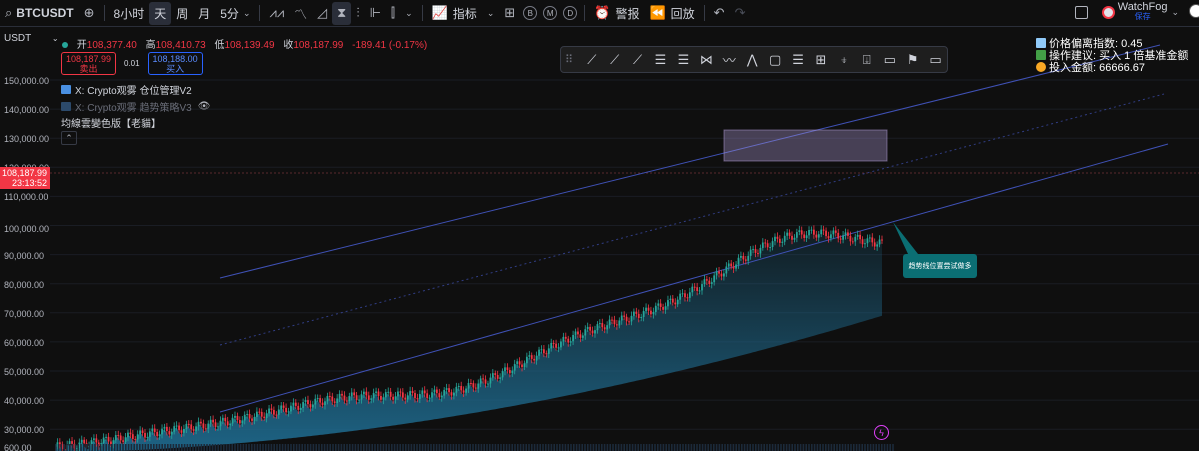 The image size is (1199, 451). Describe the element at coordinates (881, 432) in the screenshot. I see `lightning-icon: ϟ` at that location.